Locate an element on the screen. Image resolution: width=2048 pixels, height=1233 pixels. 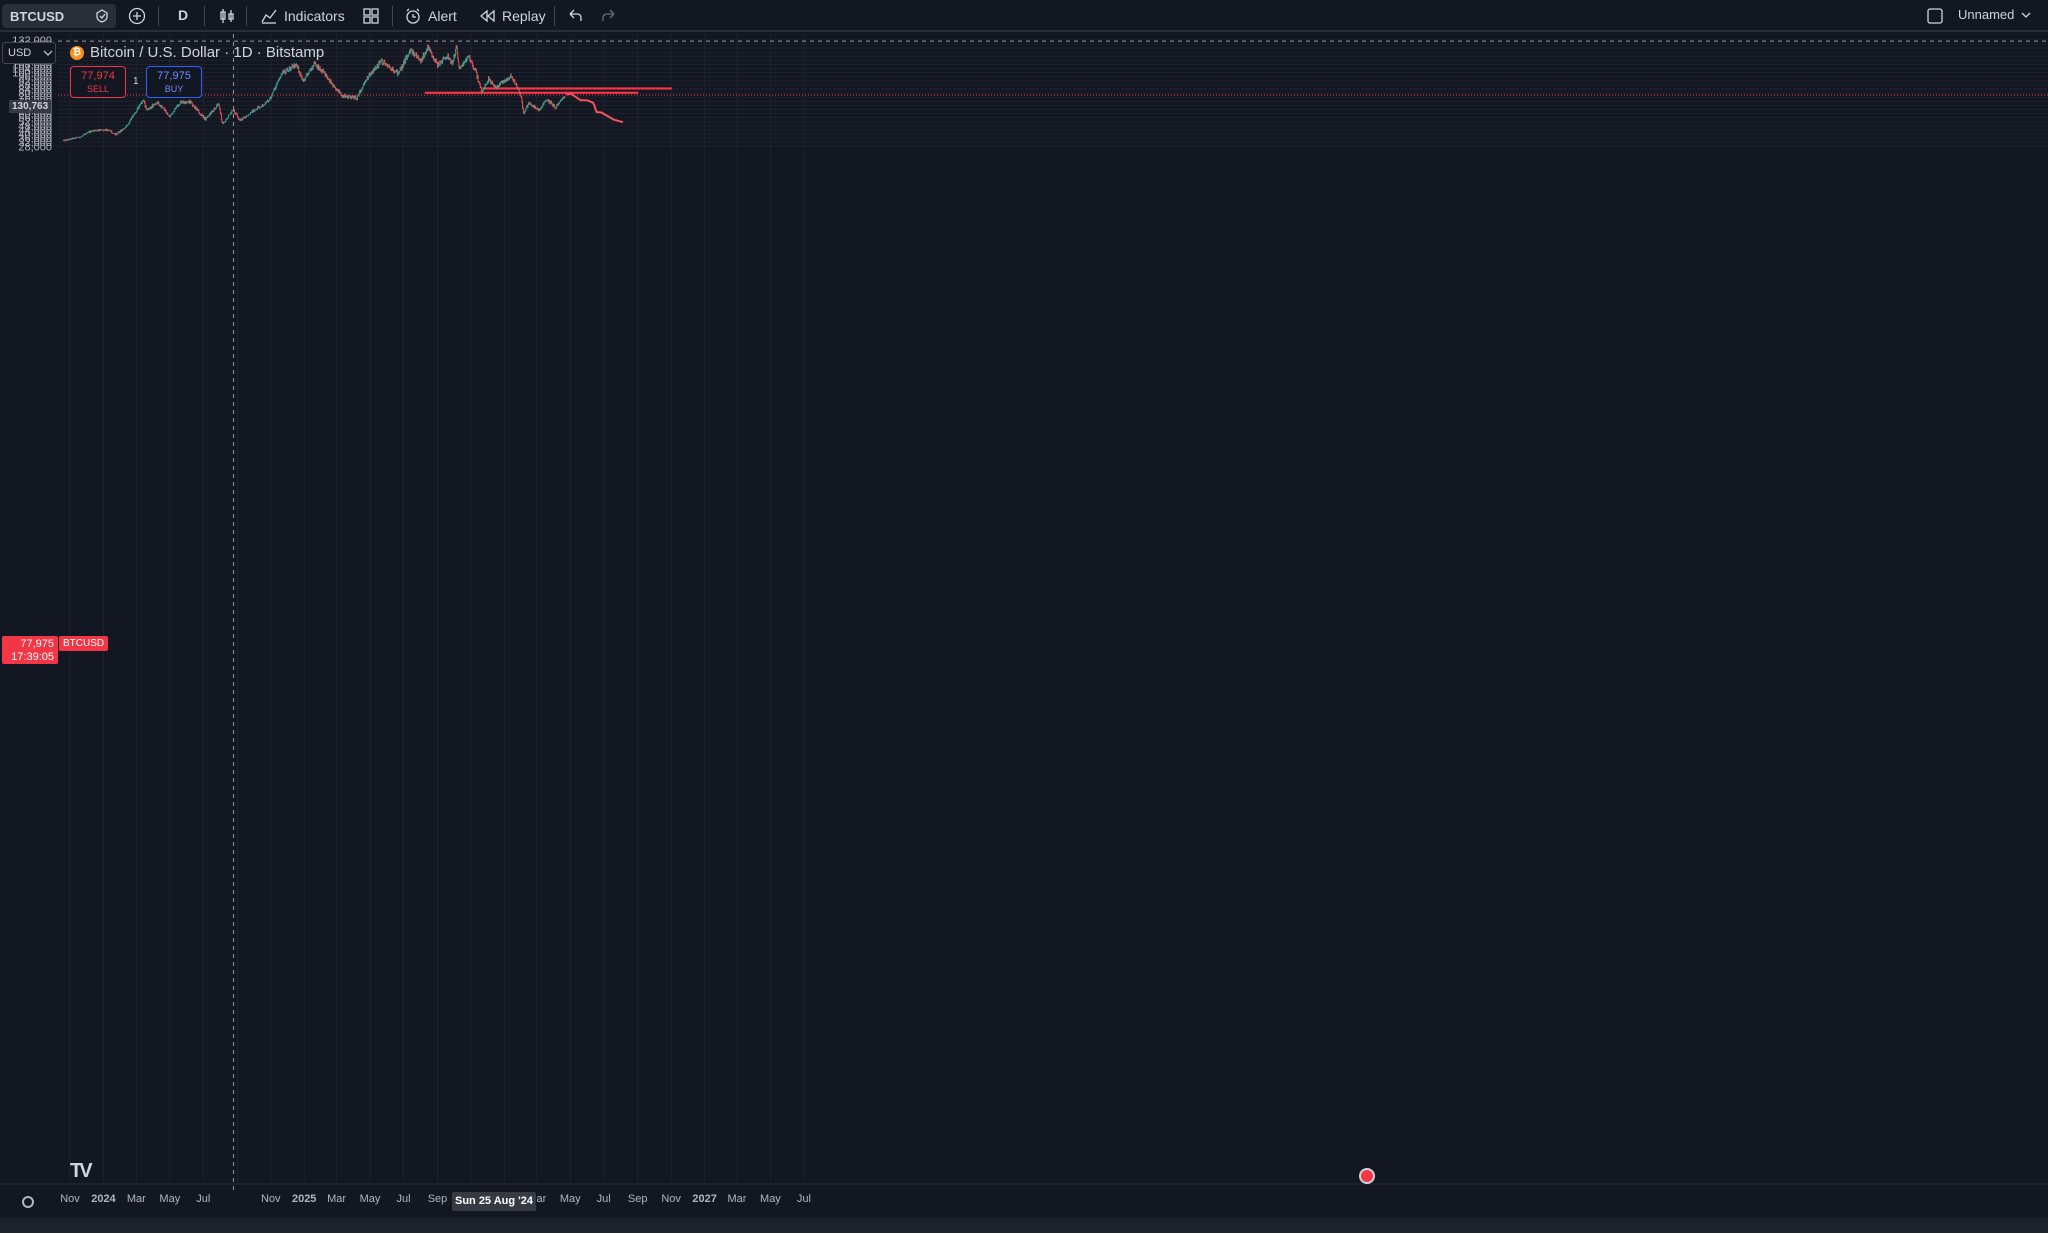
last-price: 77,975 is located at coordinates (37, 644).